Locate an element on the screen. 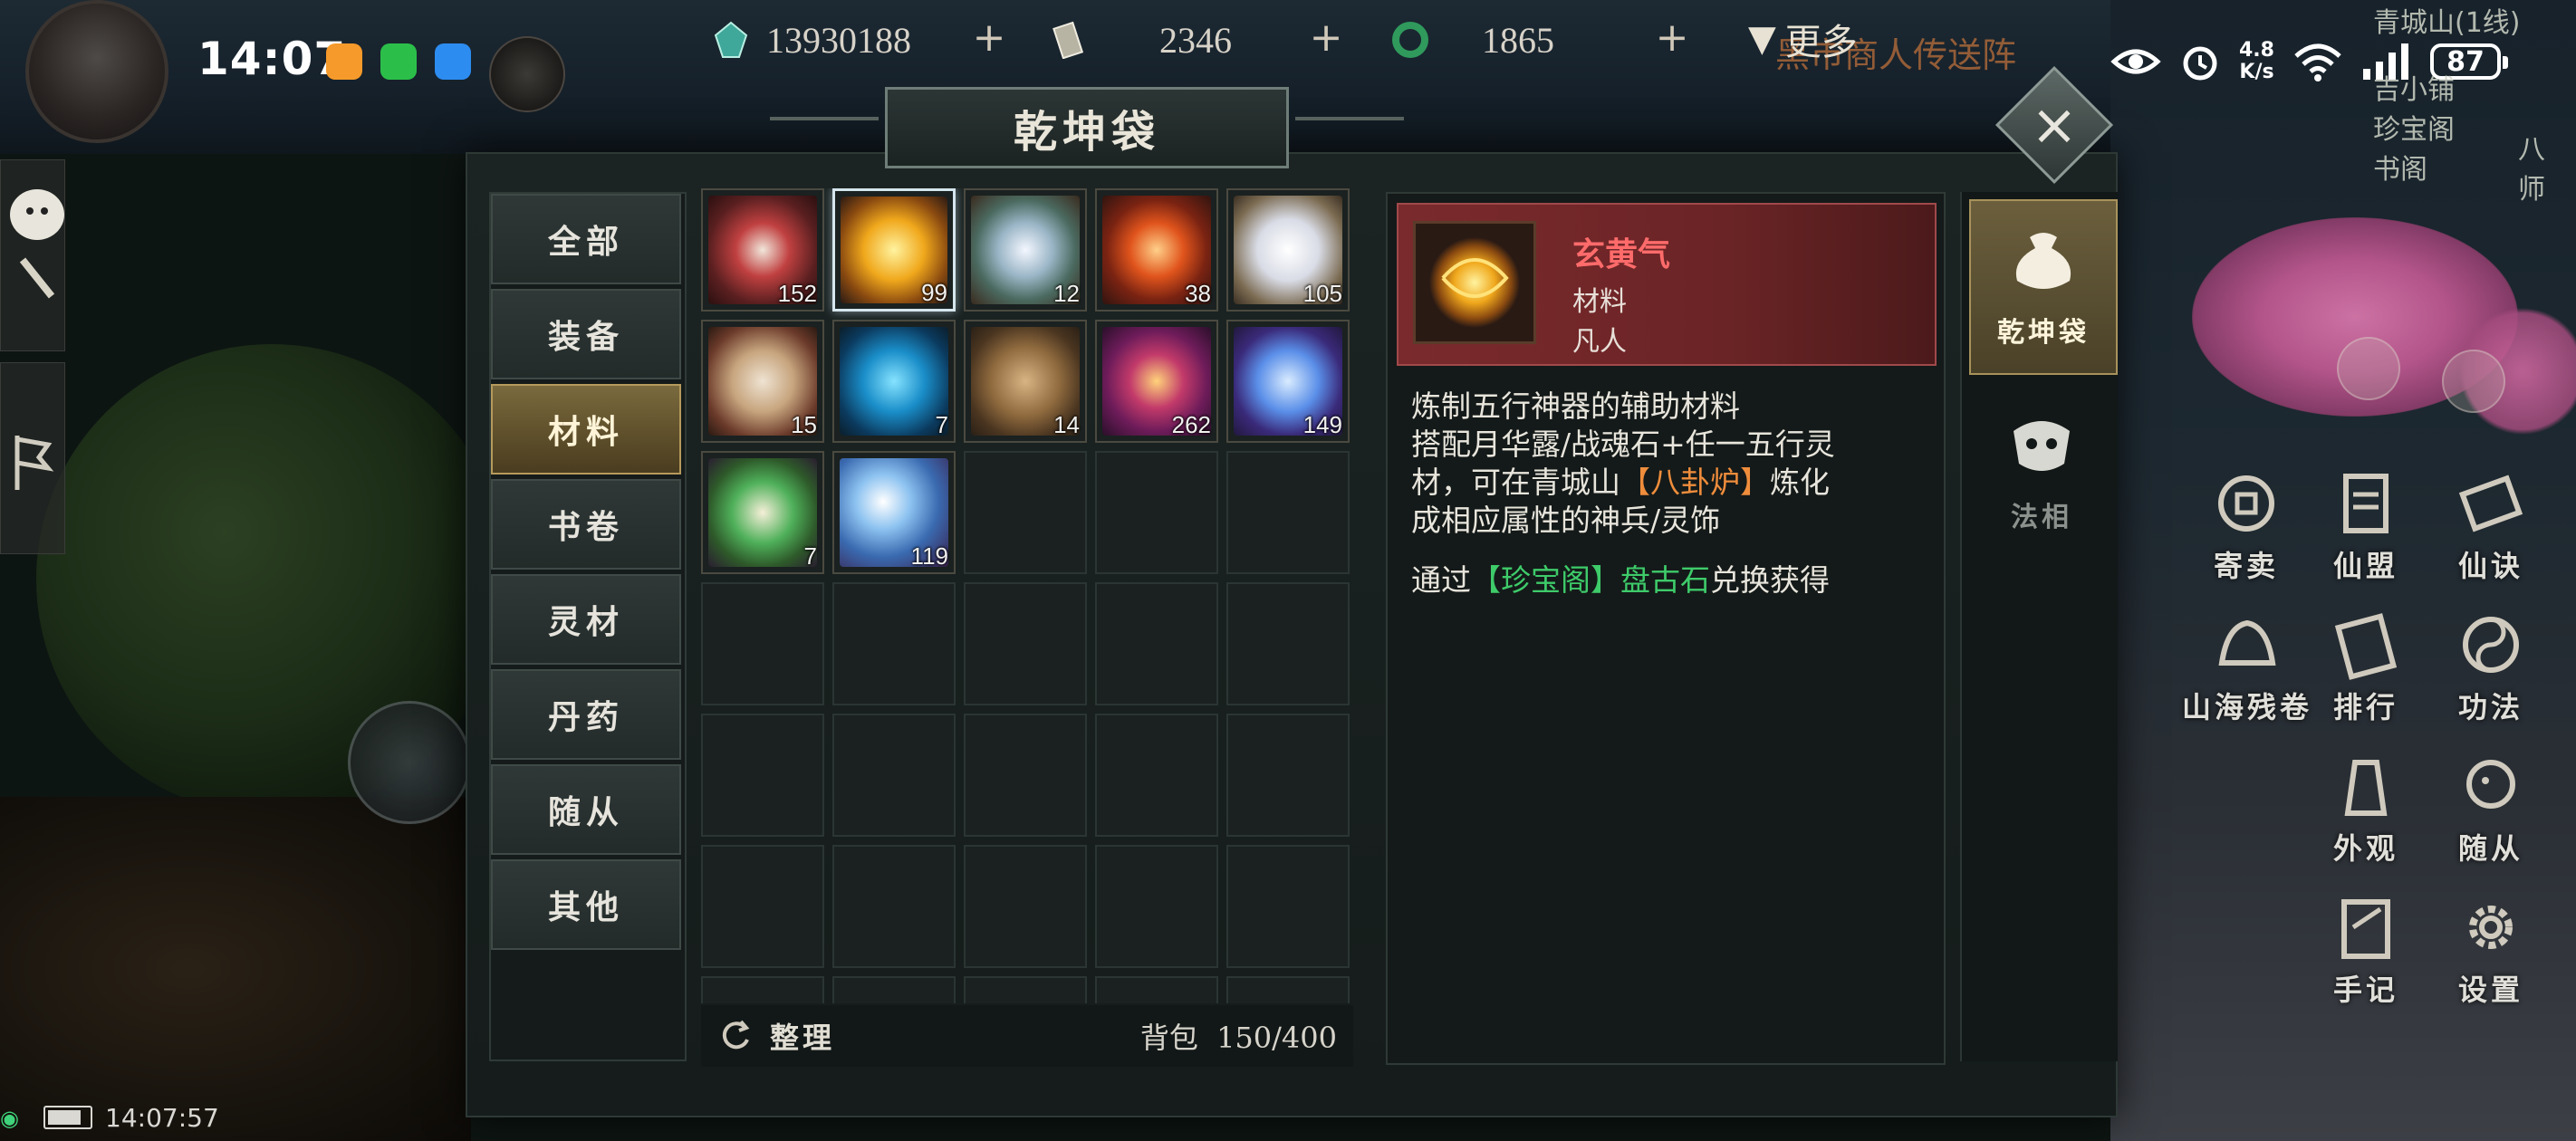 The width and height of the screenshot is (2576, 1141). scroll-skill-icon is located at coordinates (2490, 503).